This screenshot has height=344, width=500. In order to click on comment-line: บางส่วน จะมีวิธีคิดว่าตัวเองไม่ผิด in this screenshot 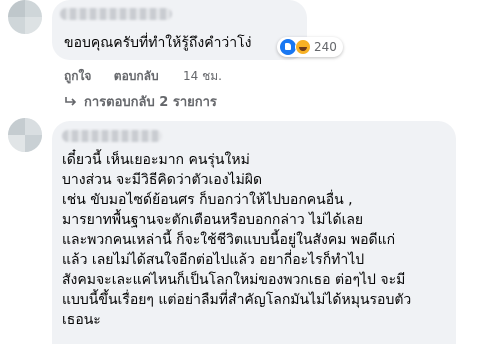, I will do `click(162, 180)`.